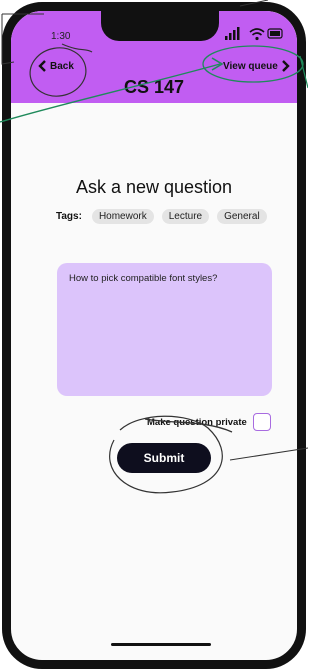  Describe the element at coordinates (154, 57) in the screenshot. I see `app-header: 1:30 Back View queue CS 147` at that location.